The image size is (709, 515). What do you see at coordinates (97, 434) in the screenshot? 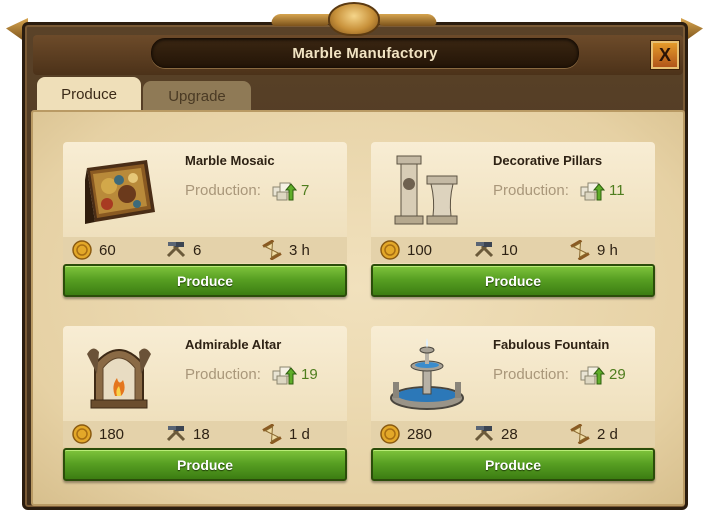
I see `coins-cost: 180` at bounding box center [97, 434].